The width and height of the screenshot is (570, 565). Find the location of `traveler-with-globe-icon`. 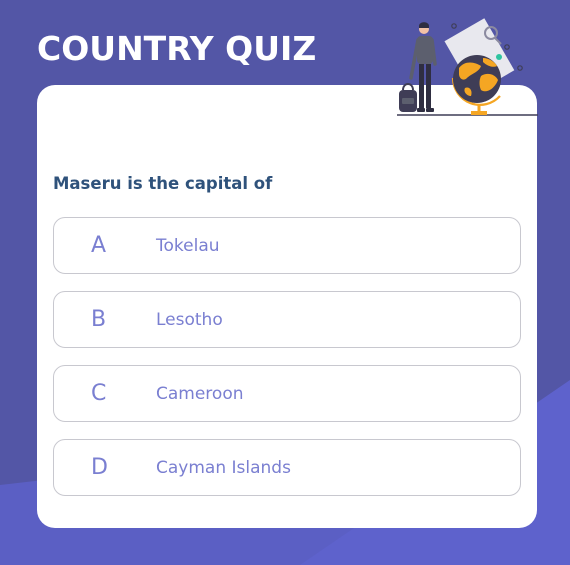

traveler-with-globe-icon is located at coordinates (467, 67).